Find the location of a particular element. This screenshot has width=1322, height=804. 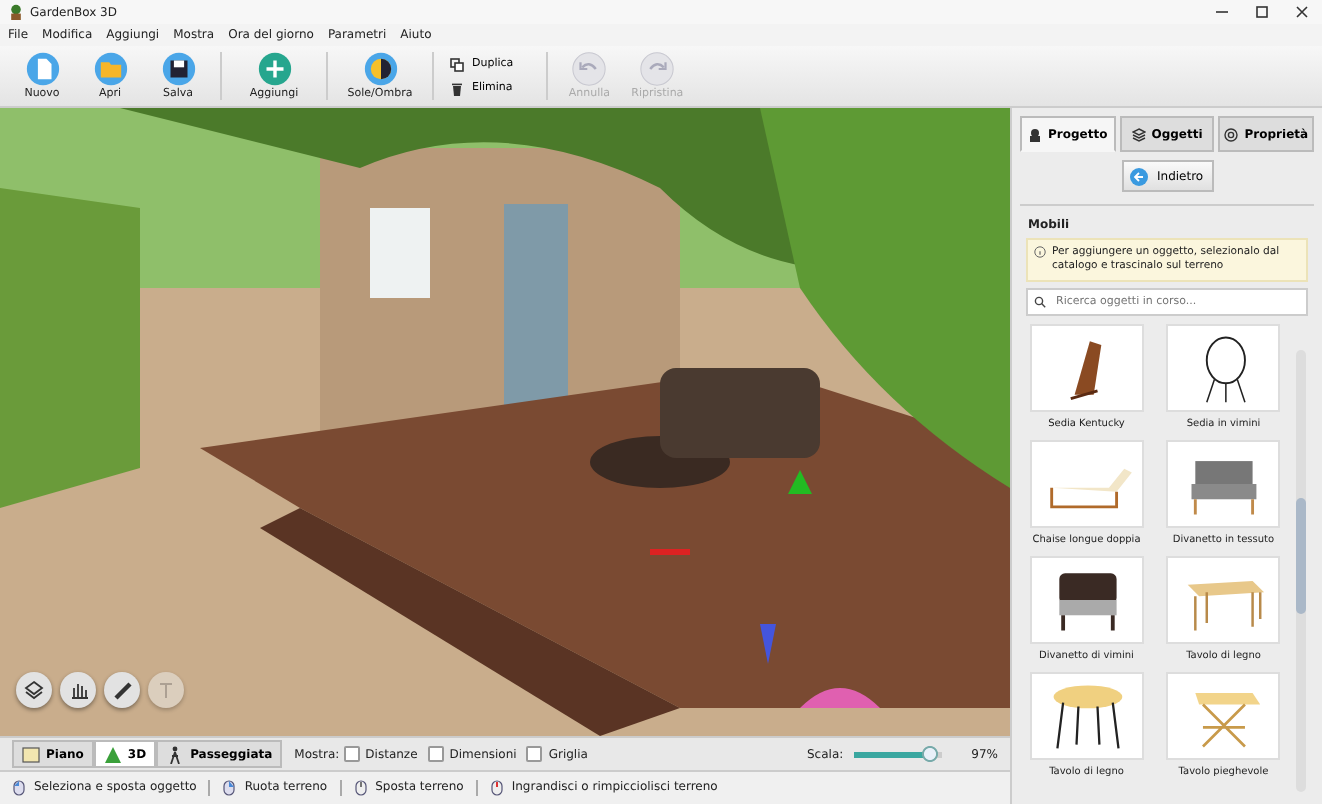

redo-icon is located at coordinates (657, 69).